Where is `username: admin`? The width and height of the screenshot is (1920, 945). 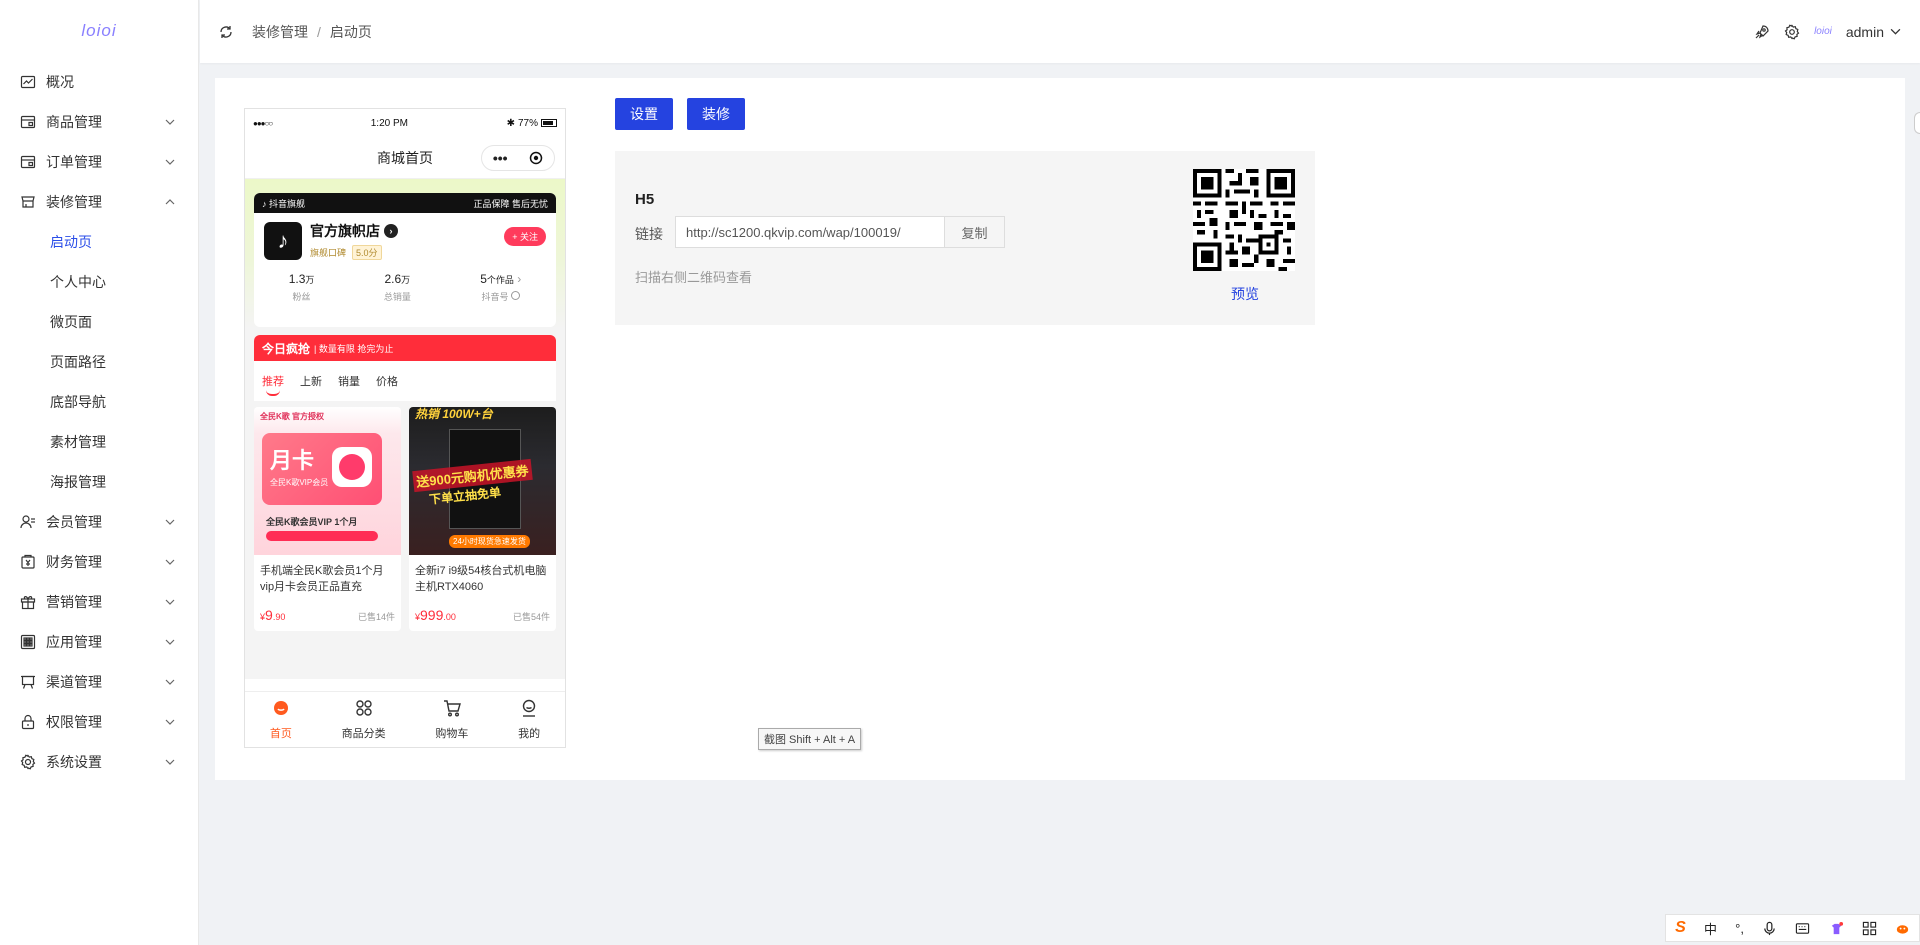 username: admin is located at coordinates (1864, 31).